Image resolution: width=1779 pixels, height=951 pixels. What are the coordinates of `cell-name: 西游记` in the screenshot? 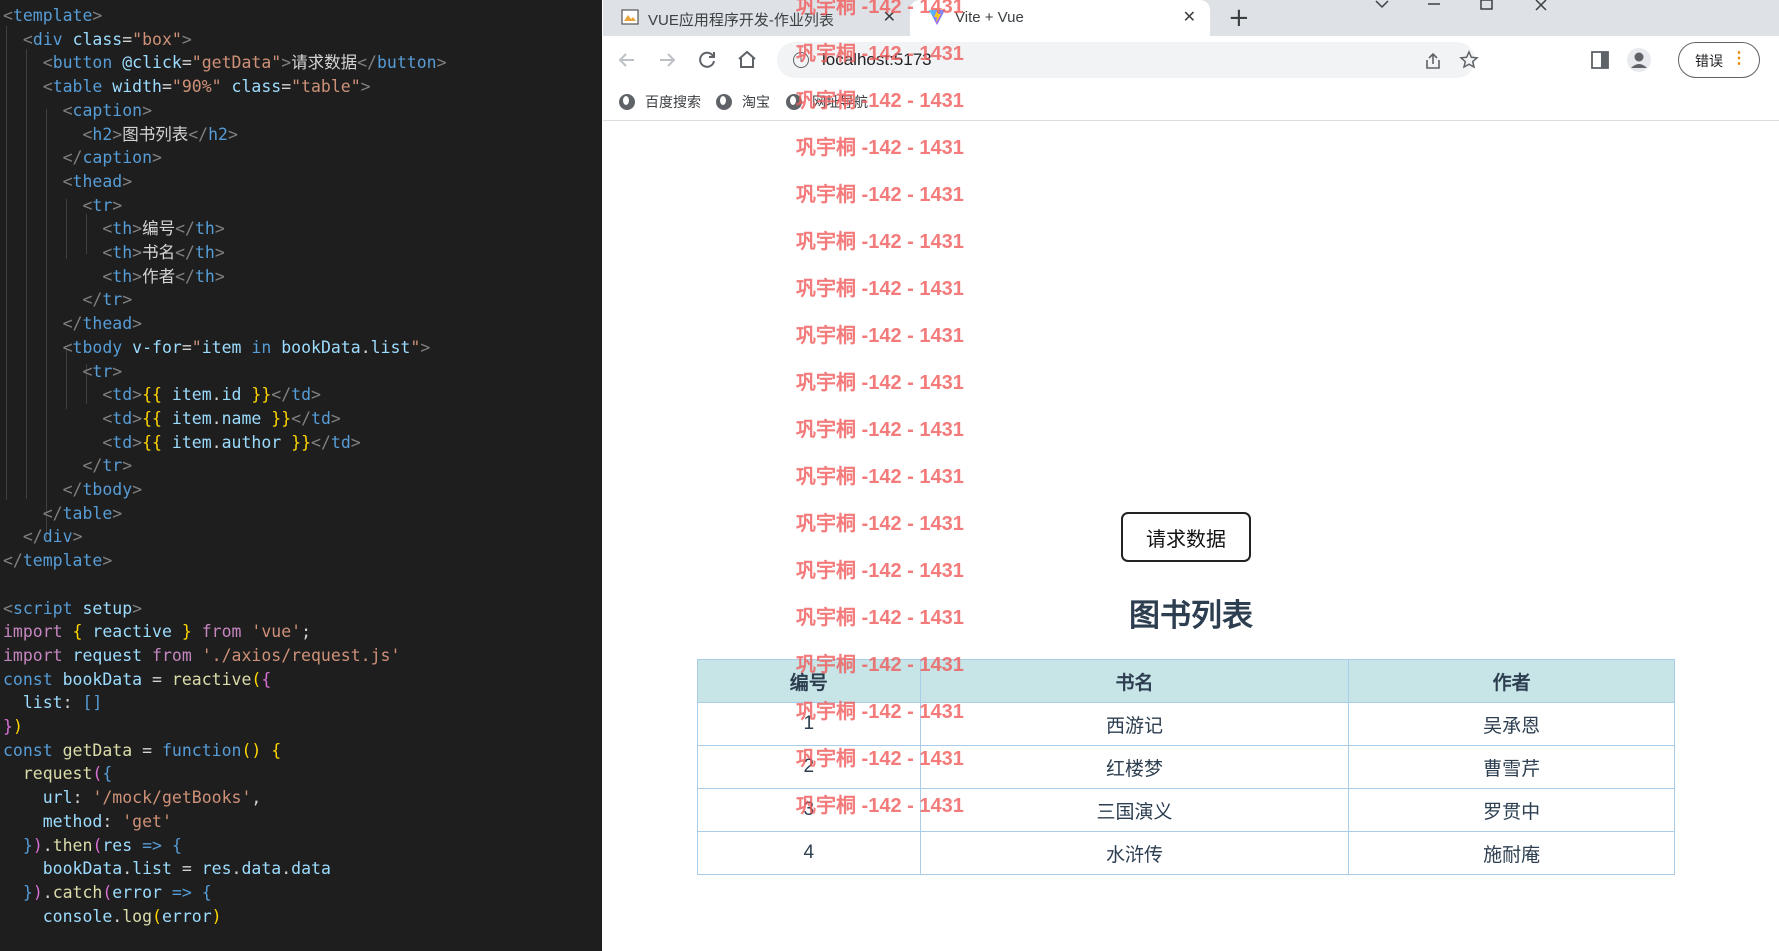 It's located at (1134, 724).